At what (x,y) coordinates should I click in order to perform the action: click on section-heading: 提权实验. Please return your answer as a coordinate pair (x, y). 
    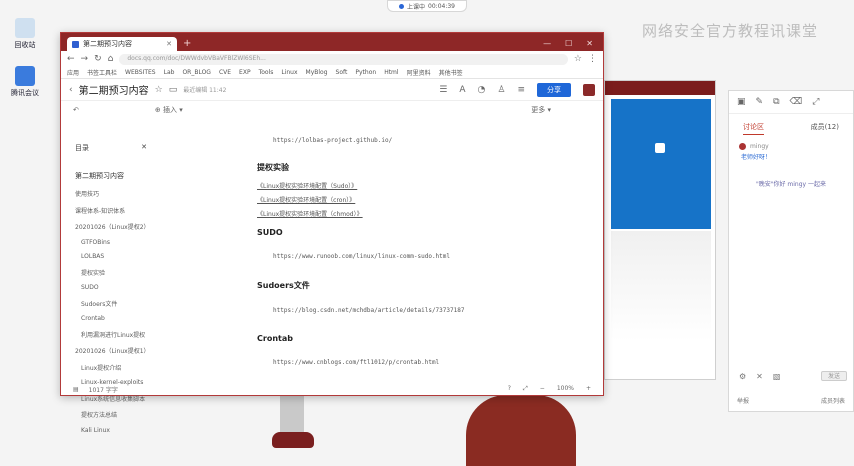
    Looking at the image, I should click on (273, 167).